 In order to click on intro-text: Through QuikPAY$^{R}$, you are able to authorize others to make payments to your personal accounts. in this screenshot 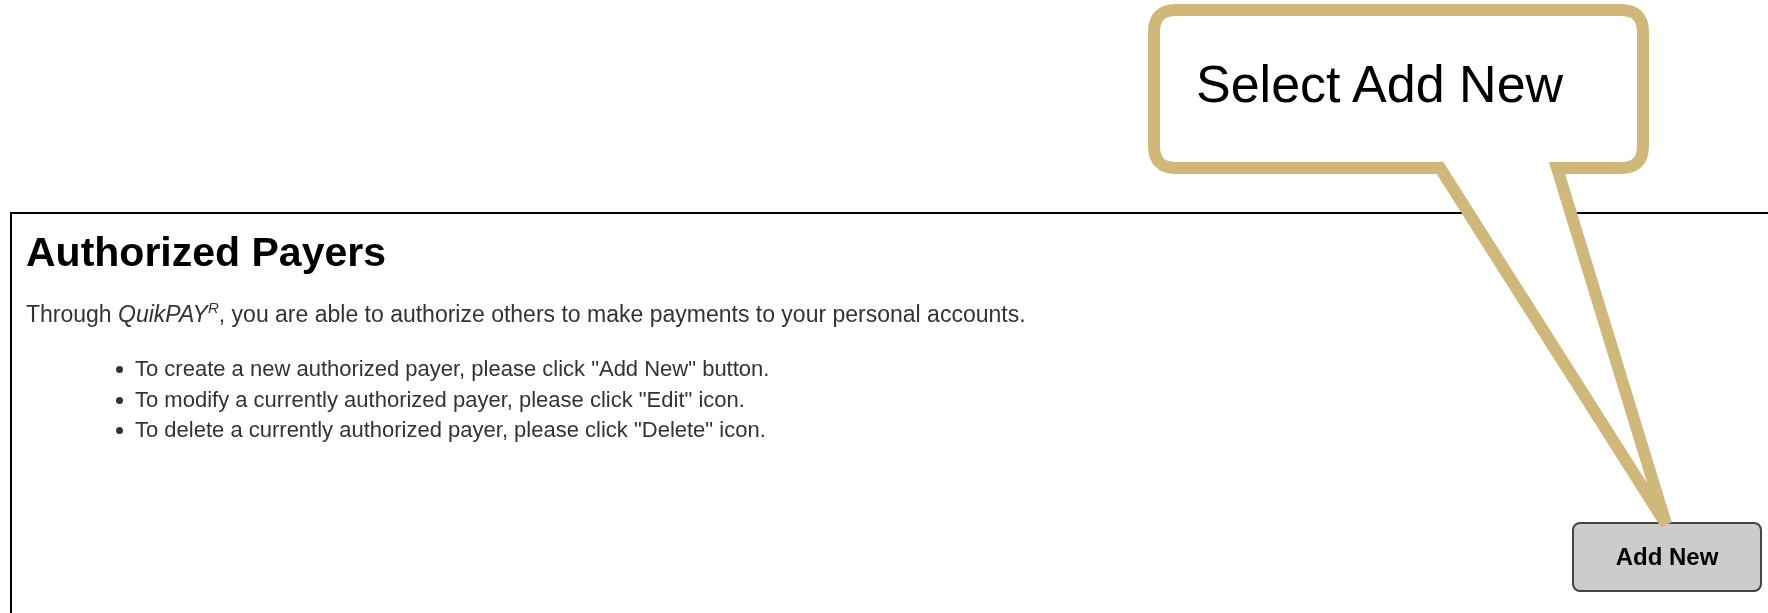, I will do `click(526, 314)`.